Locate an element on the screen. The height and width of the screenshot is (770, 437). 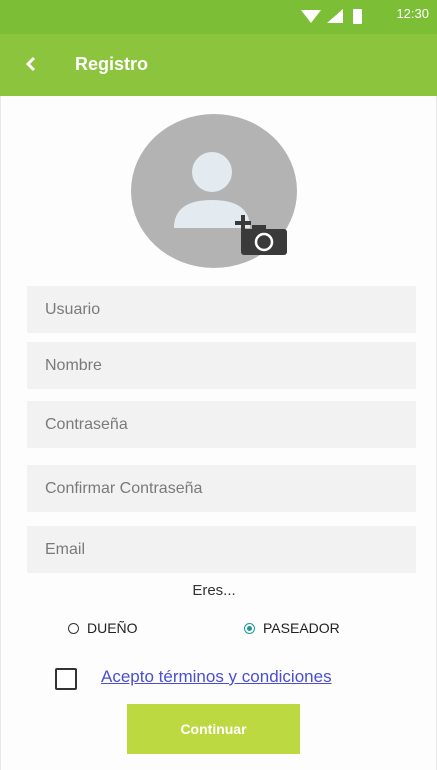
continue-button: Continuar is located at coordinates (213, 729).